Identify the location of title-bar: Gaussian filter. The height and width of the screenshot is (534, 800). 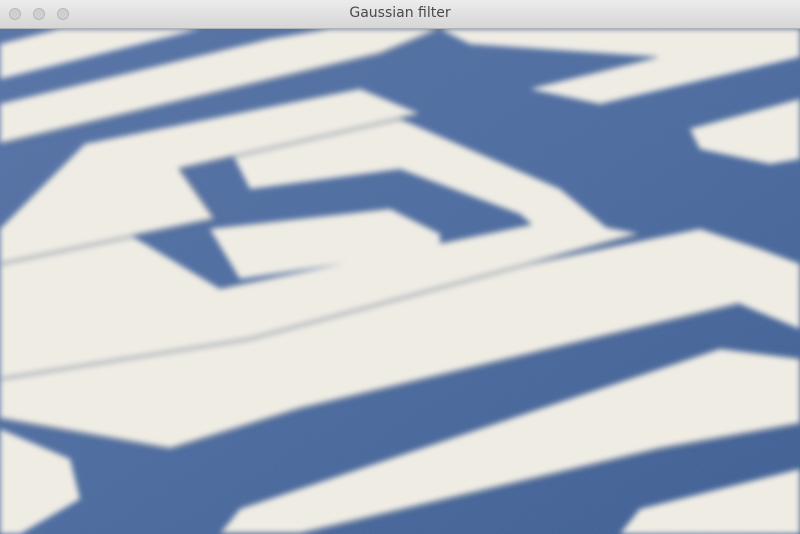
(400, 14).